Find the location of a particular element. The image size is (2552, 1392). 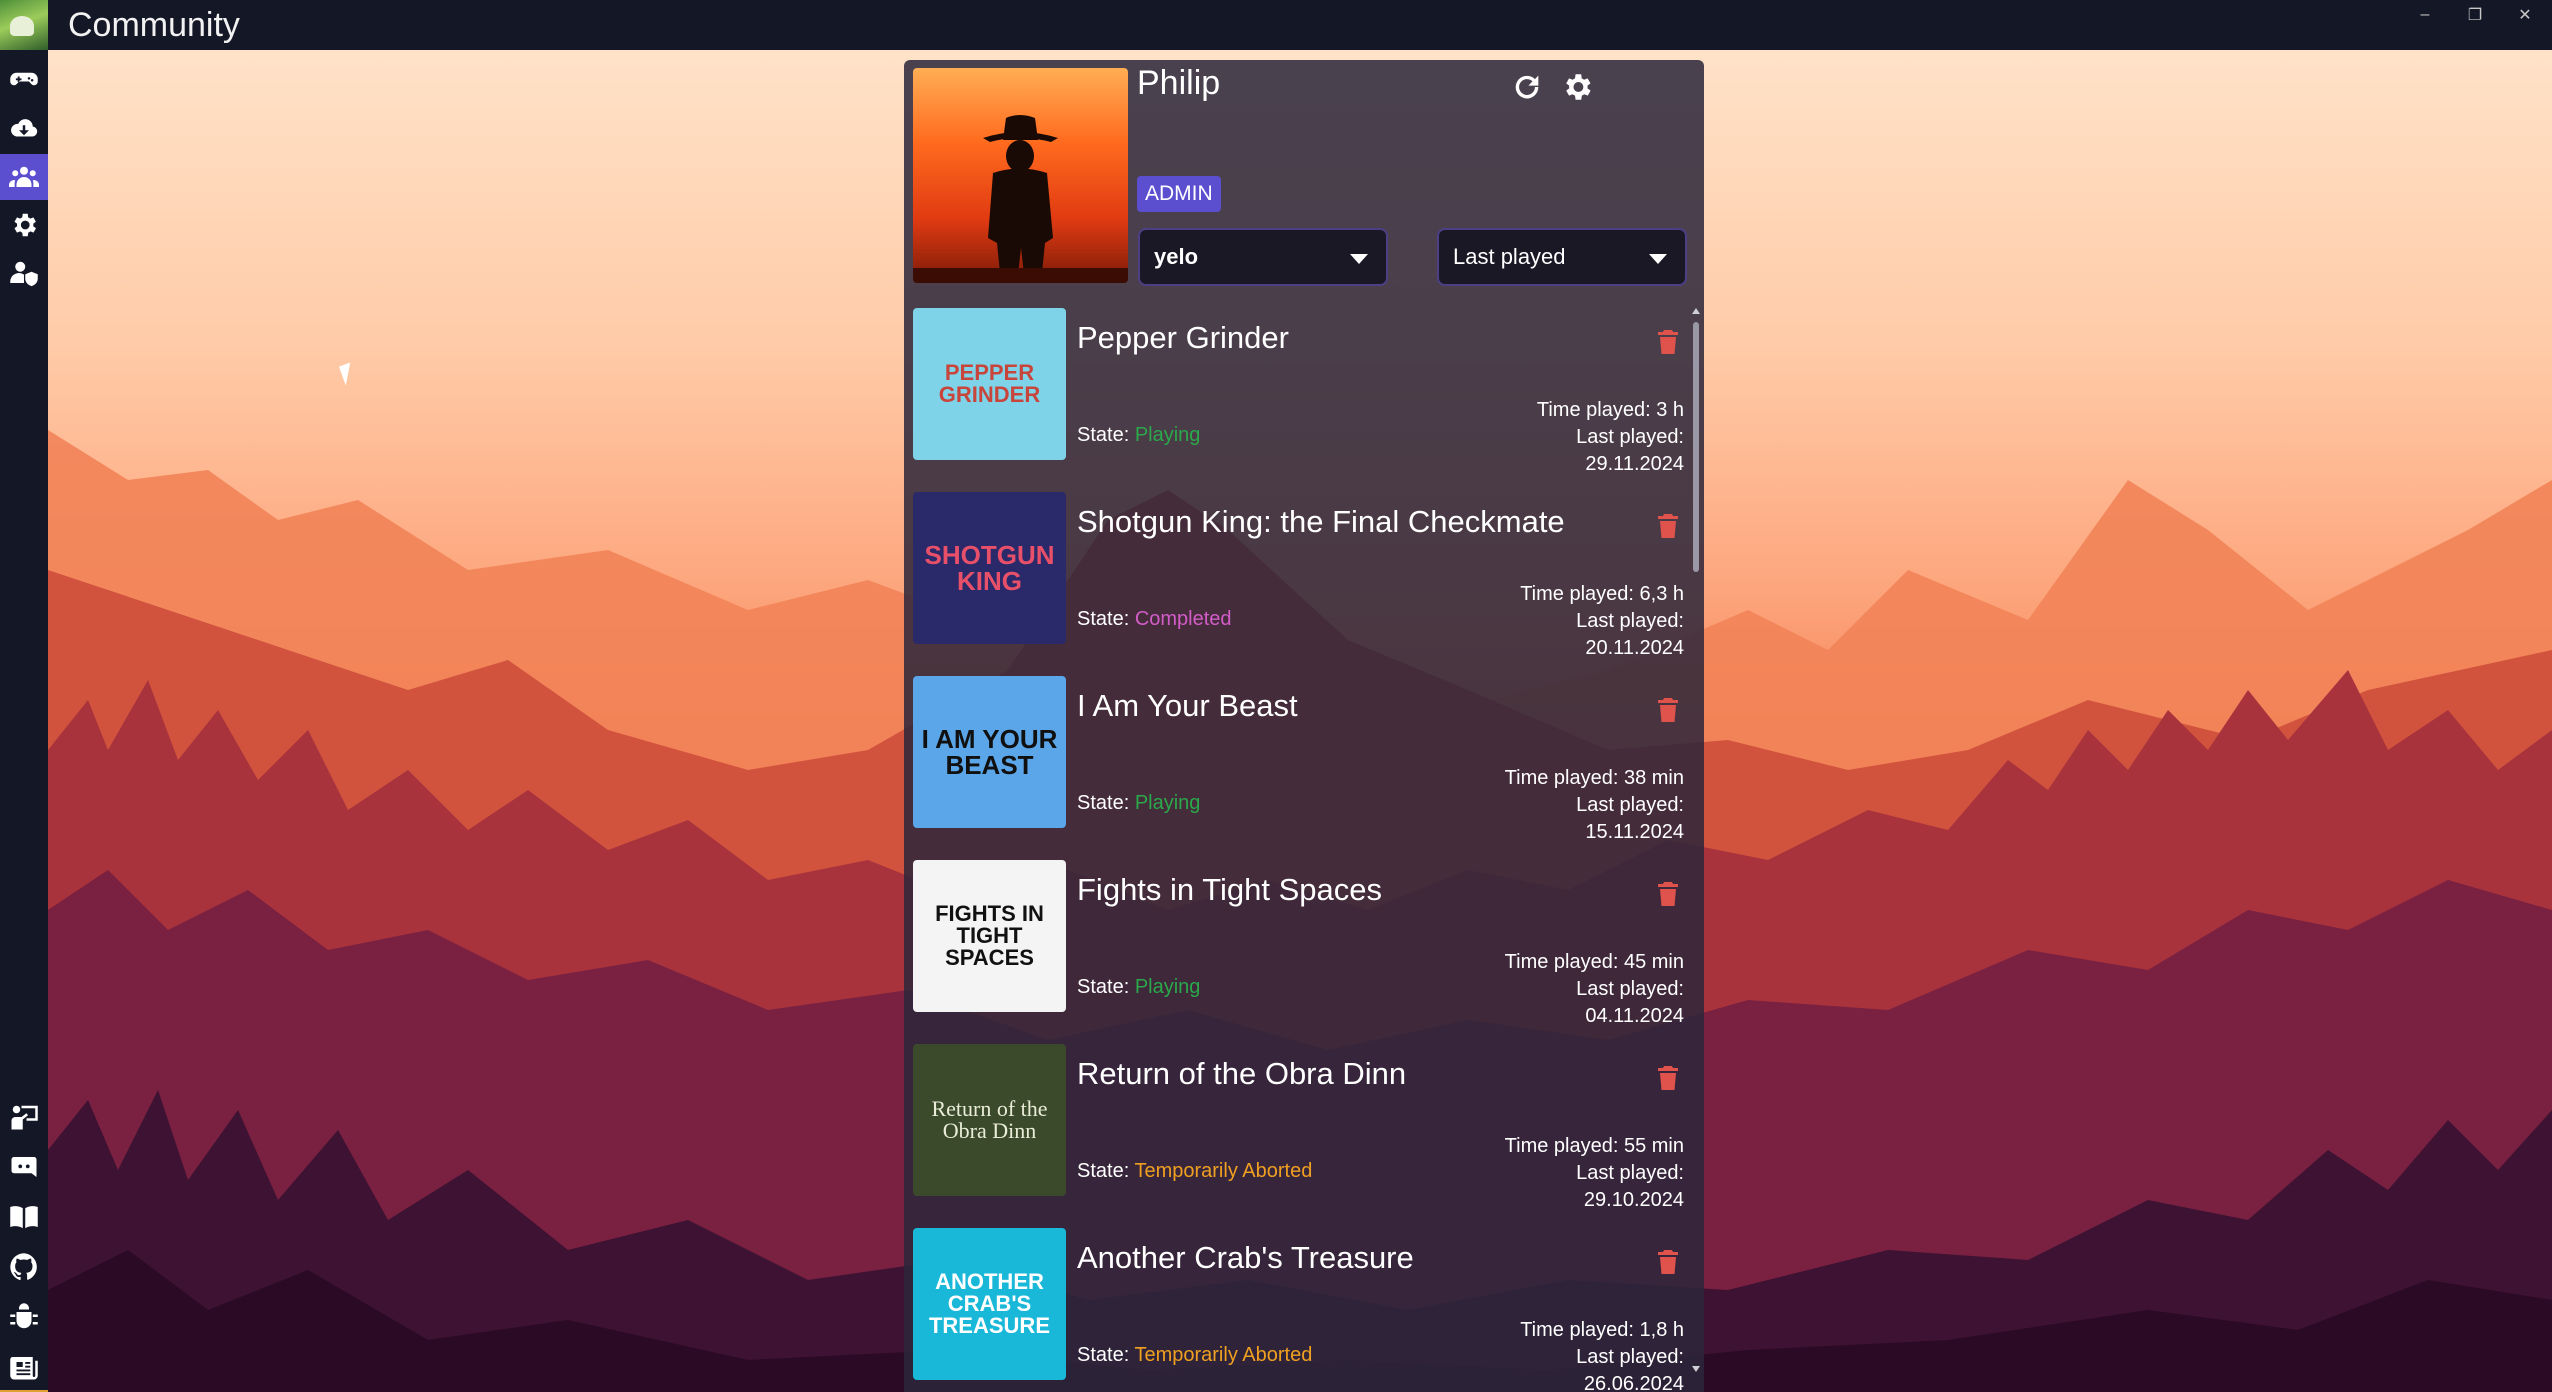

last-played: Last played: 29.10.2024 is located at coordinates (1578, 1187).